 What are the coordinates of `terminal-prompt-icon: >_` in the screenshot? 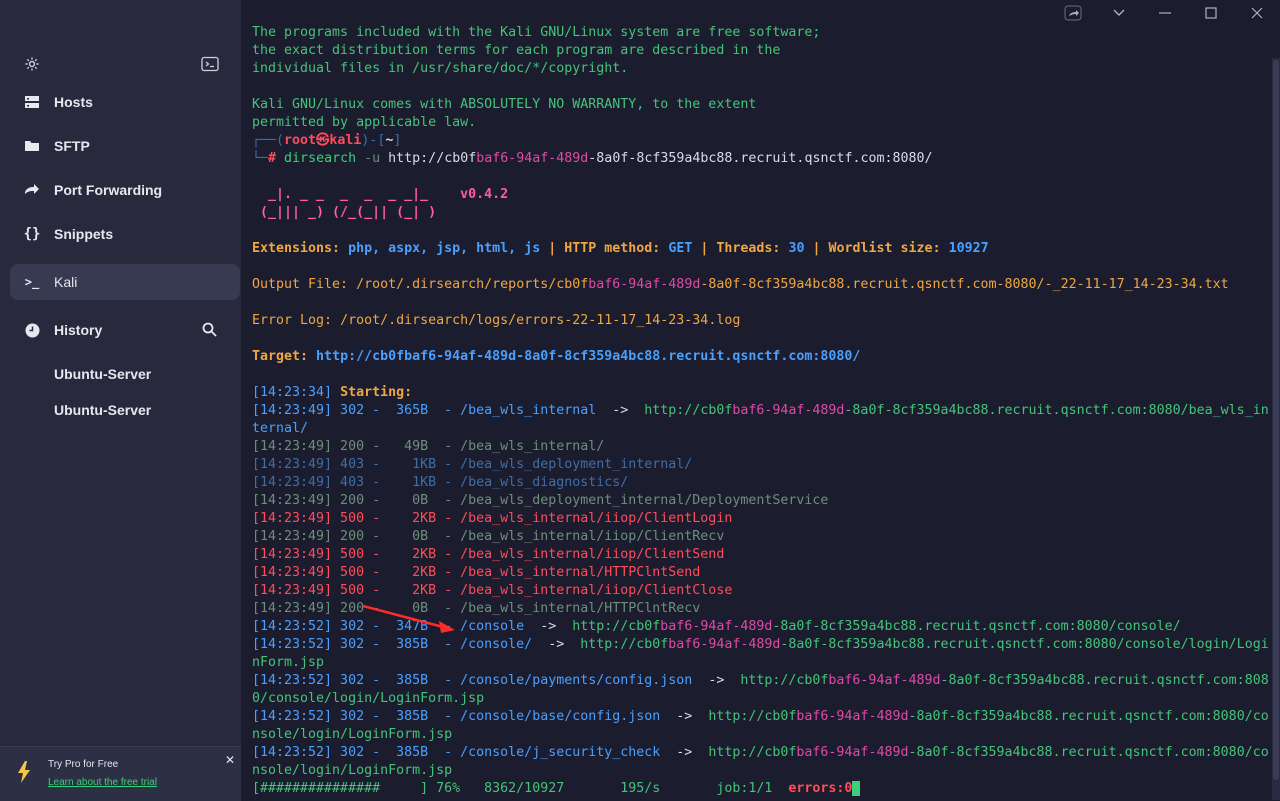 It's located at (32, 282).